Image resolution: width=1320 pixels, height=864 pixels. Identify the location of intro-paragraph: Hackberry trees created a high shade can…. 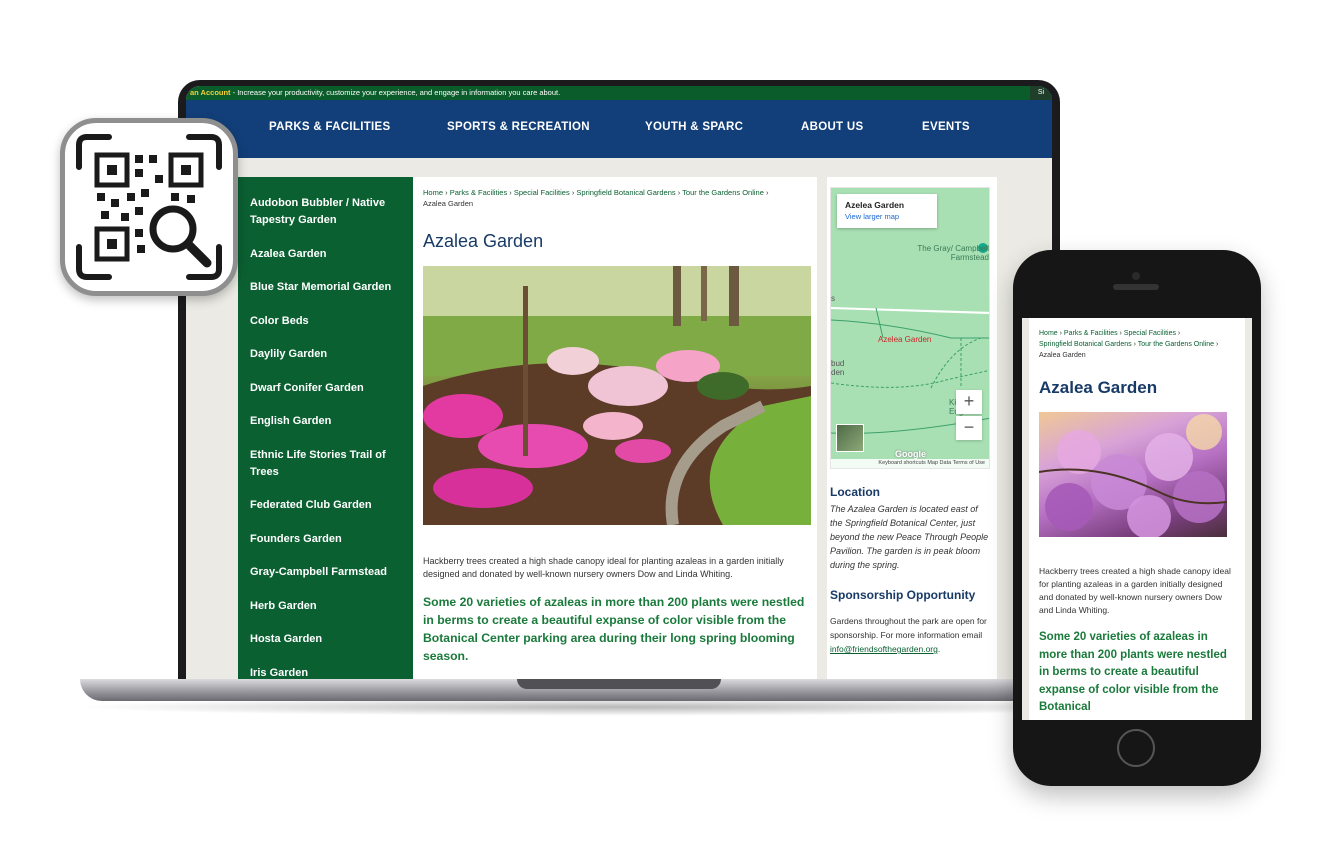
(603, 567).